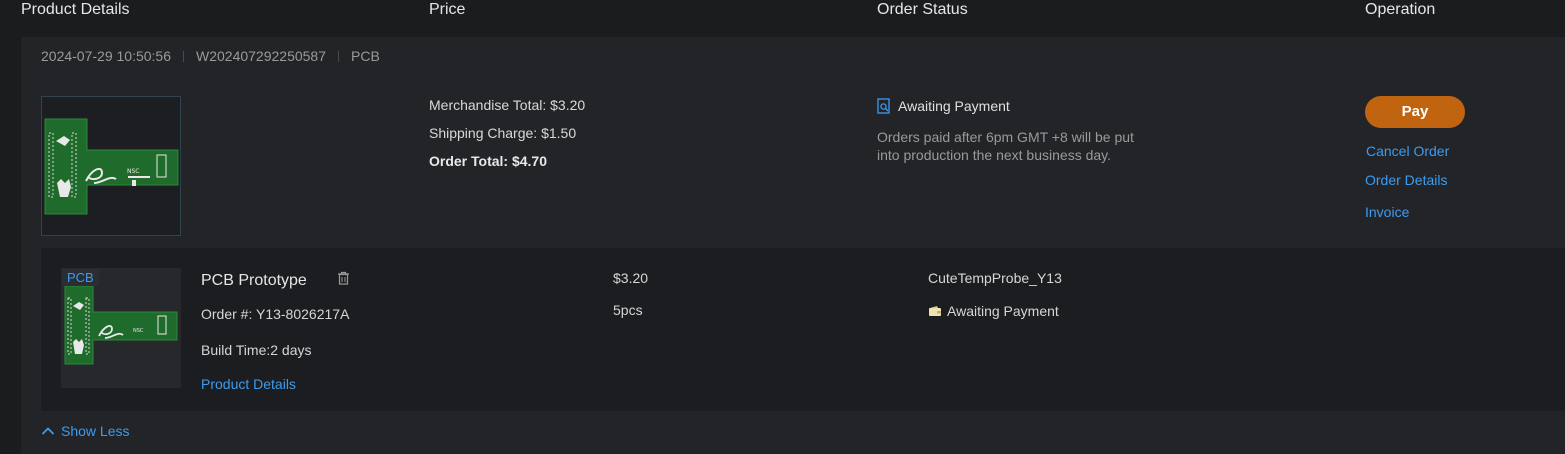  What do you see at coordinates (447, 9) in the screenshot?
I see `header-price: Price` at bounding box center [447, 9].